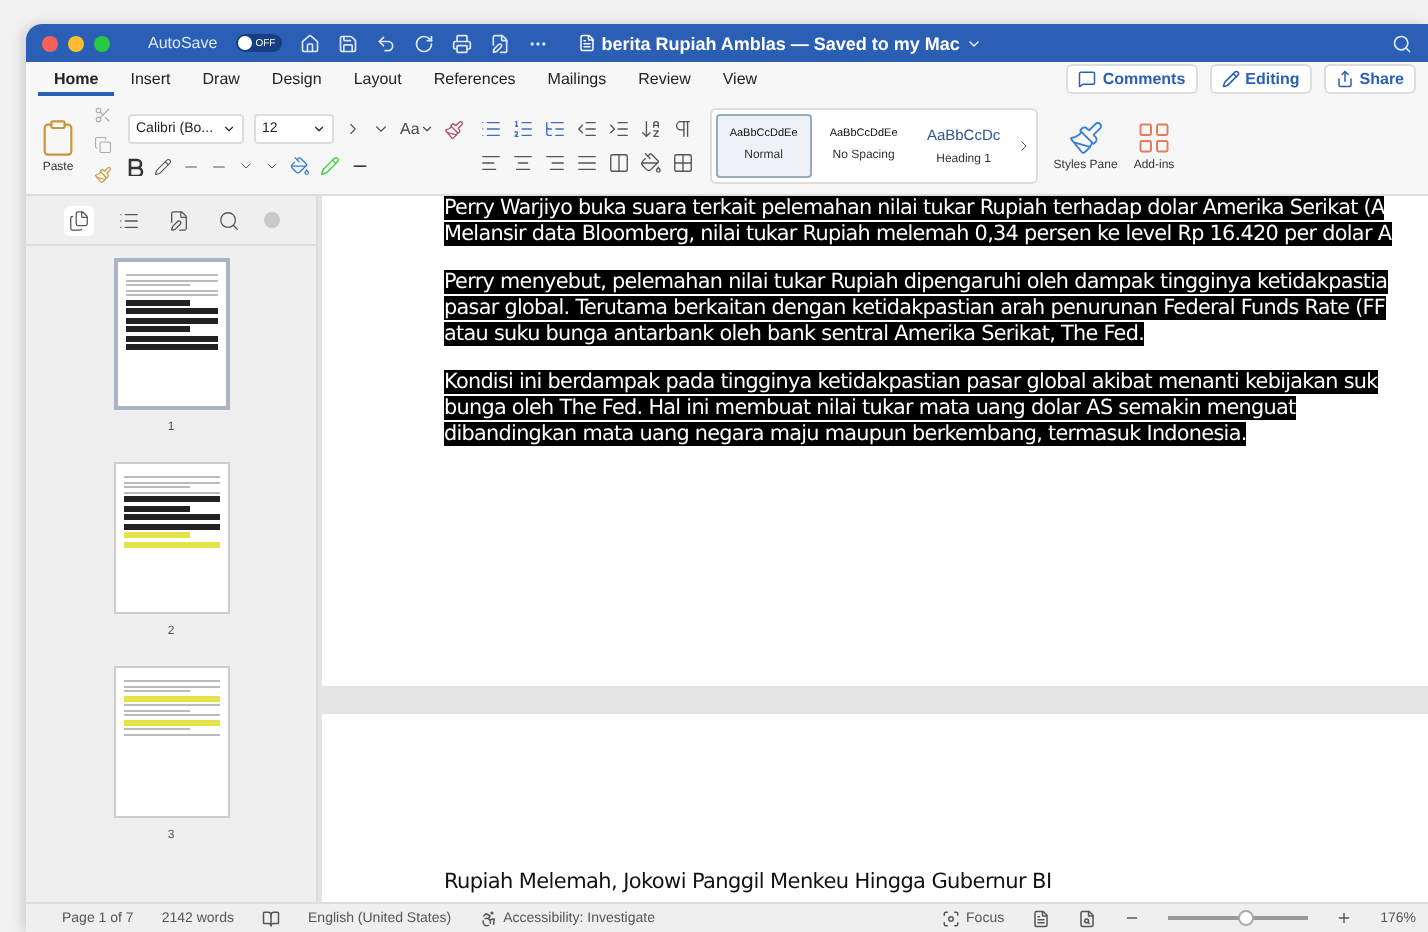 The height and width of the screenshot is (932, 1428). I want to click on thumbnails-icon, so click(78, 220).